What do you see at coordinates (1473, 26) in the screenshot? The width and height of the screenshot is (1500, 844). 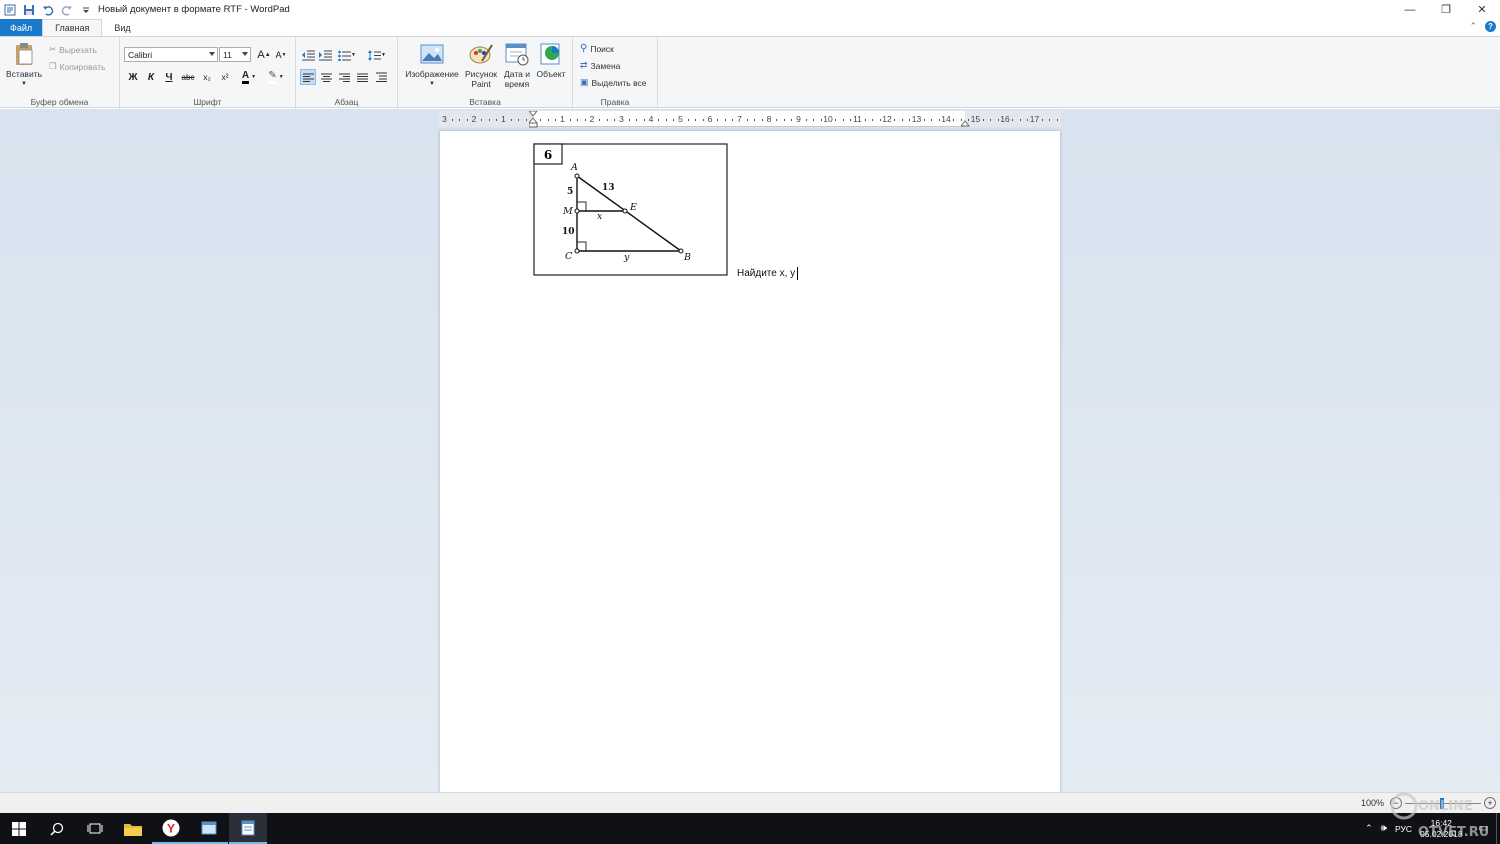 I see `collapse-ribbon-icon: ⌃` at bounding box center [1473, 26].